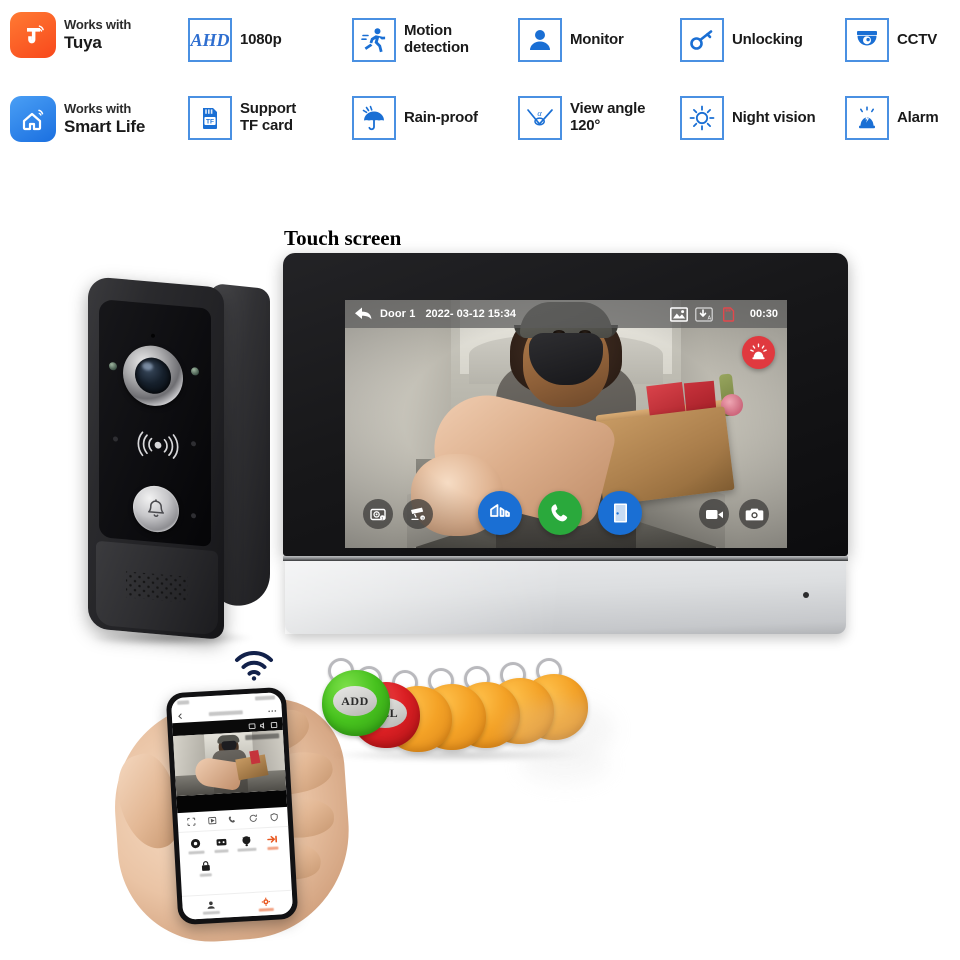  I want to click on feature-label: Works with Smart Life, so click(104, 119).